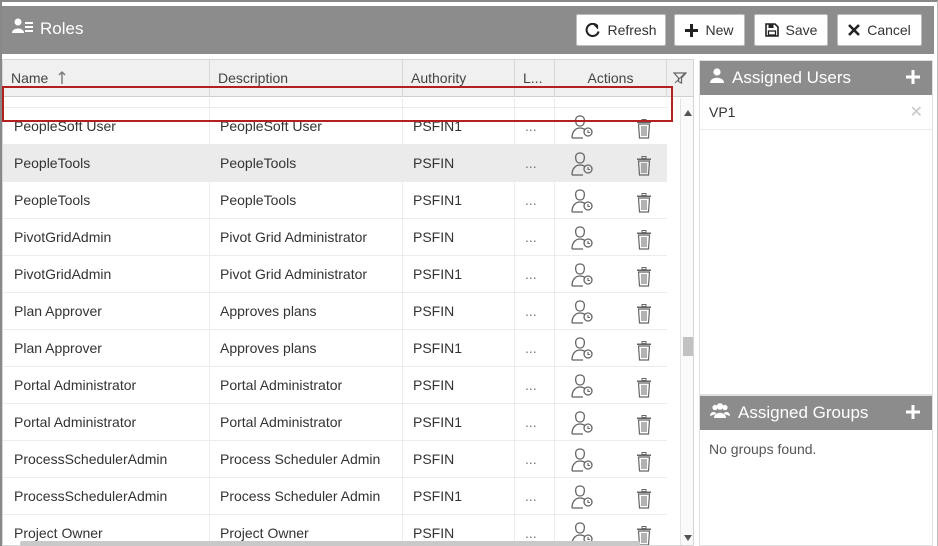  I want to click on new-button: New, so click(709, 30).